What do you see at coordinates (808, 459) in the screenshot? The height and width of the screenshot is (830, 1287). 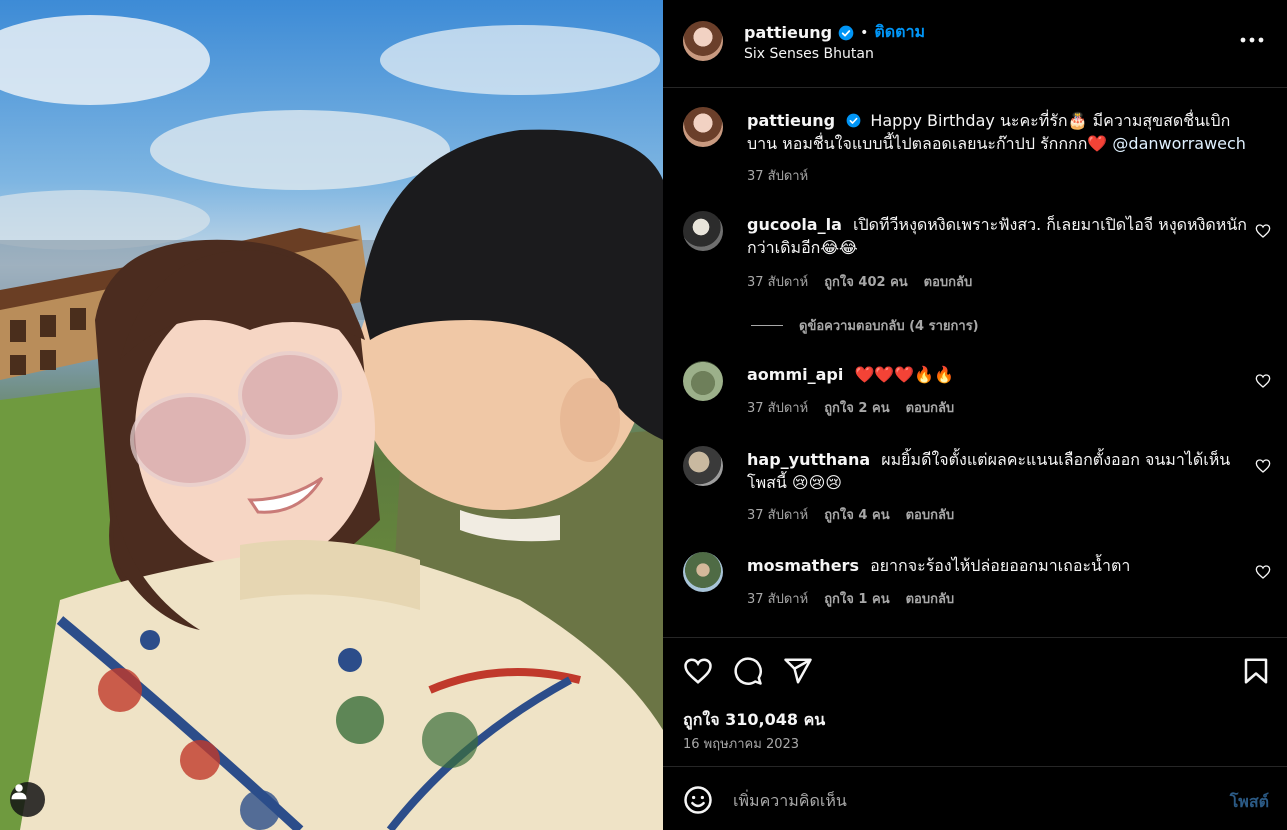 I see `comment-username: hap_yutthana` at bounding box center [808, 459].